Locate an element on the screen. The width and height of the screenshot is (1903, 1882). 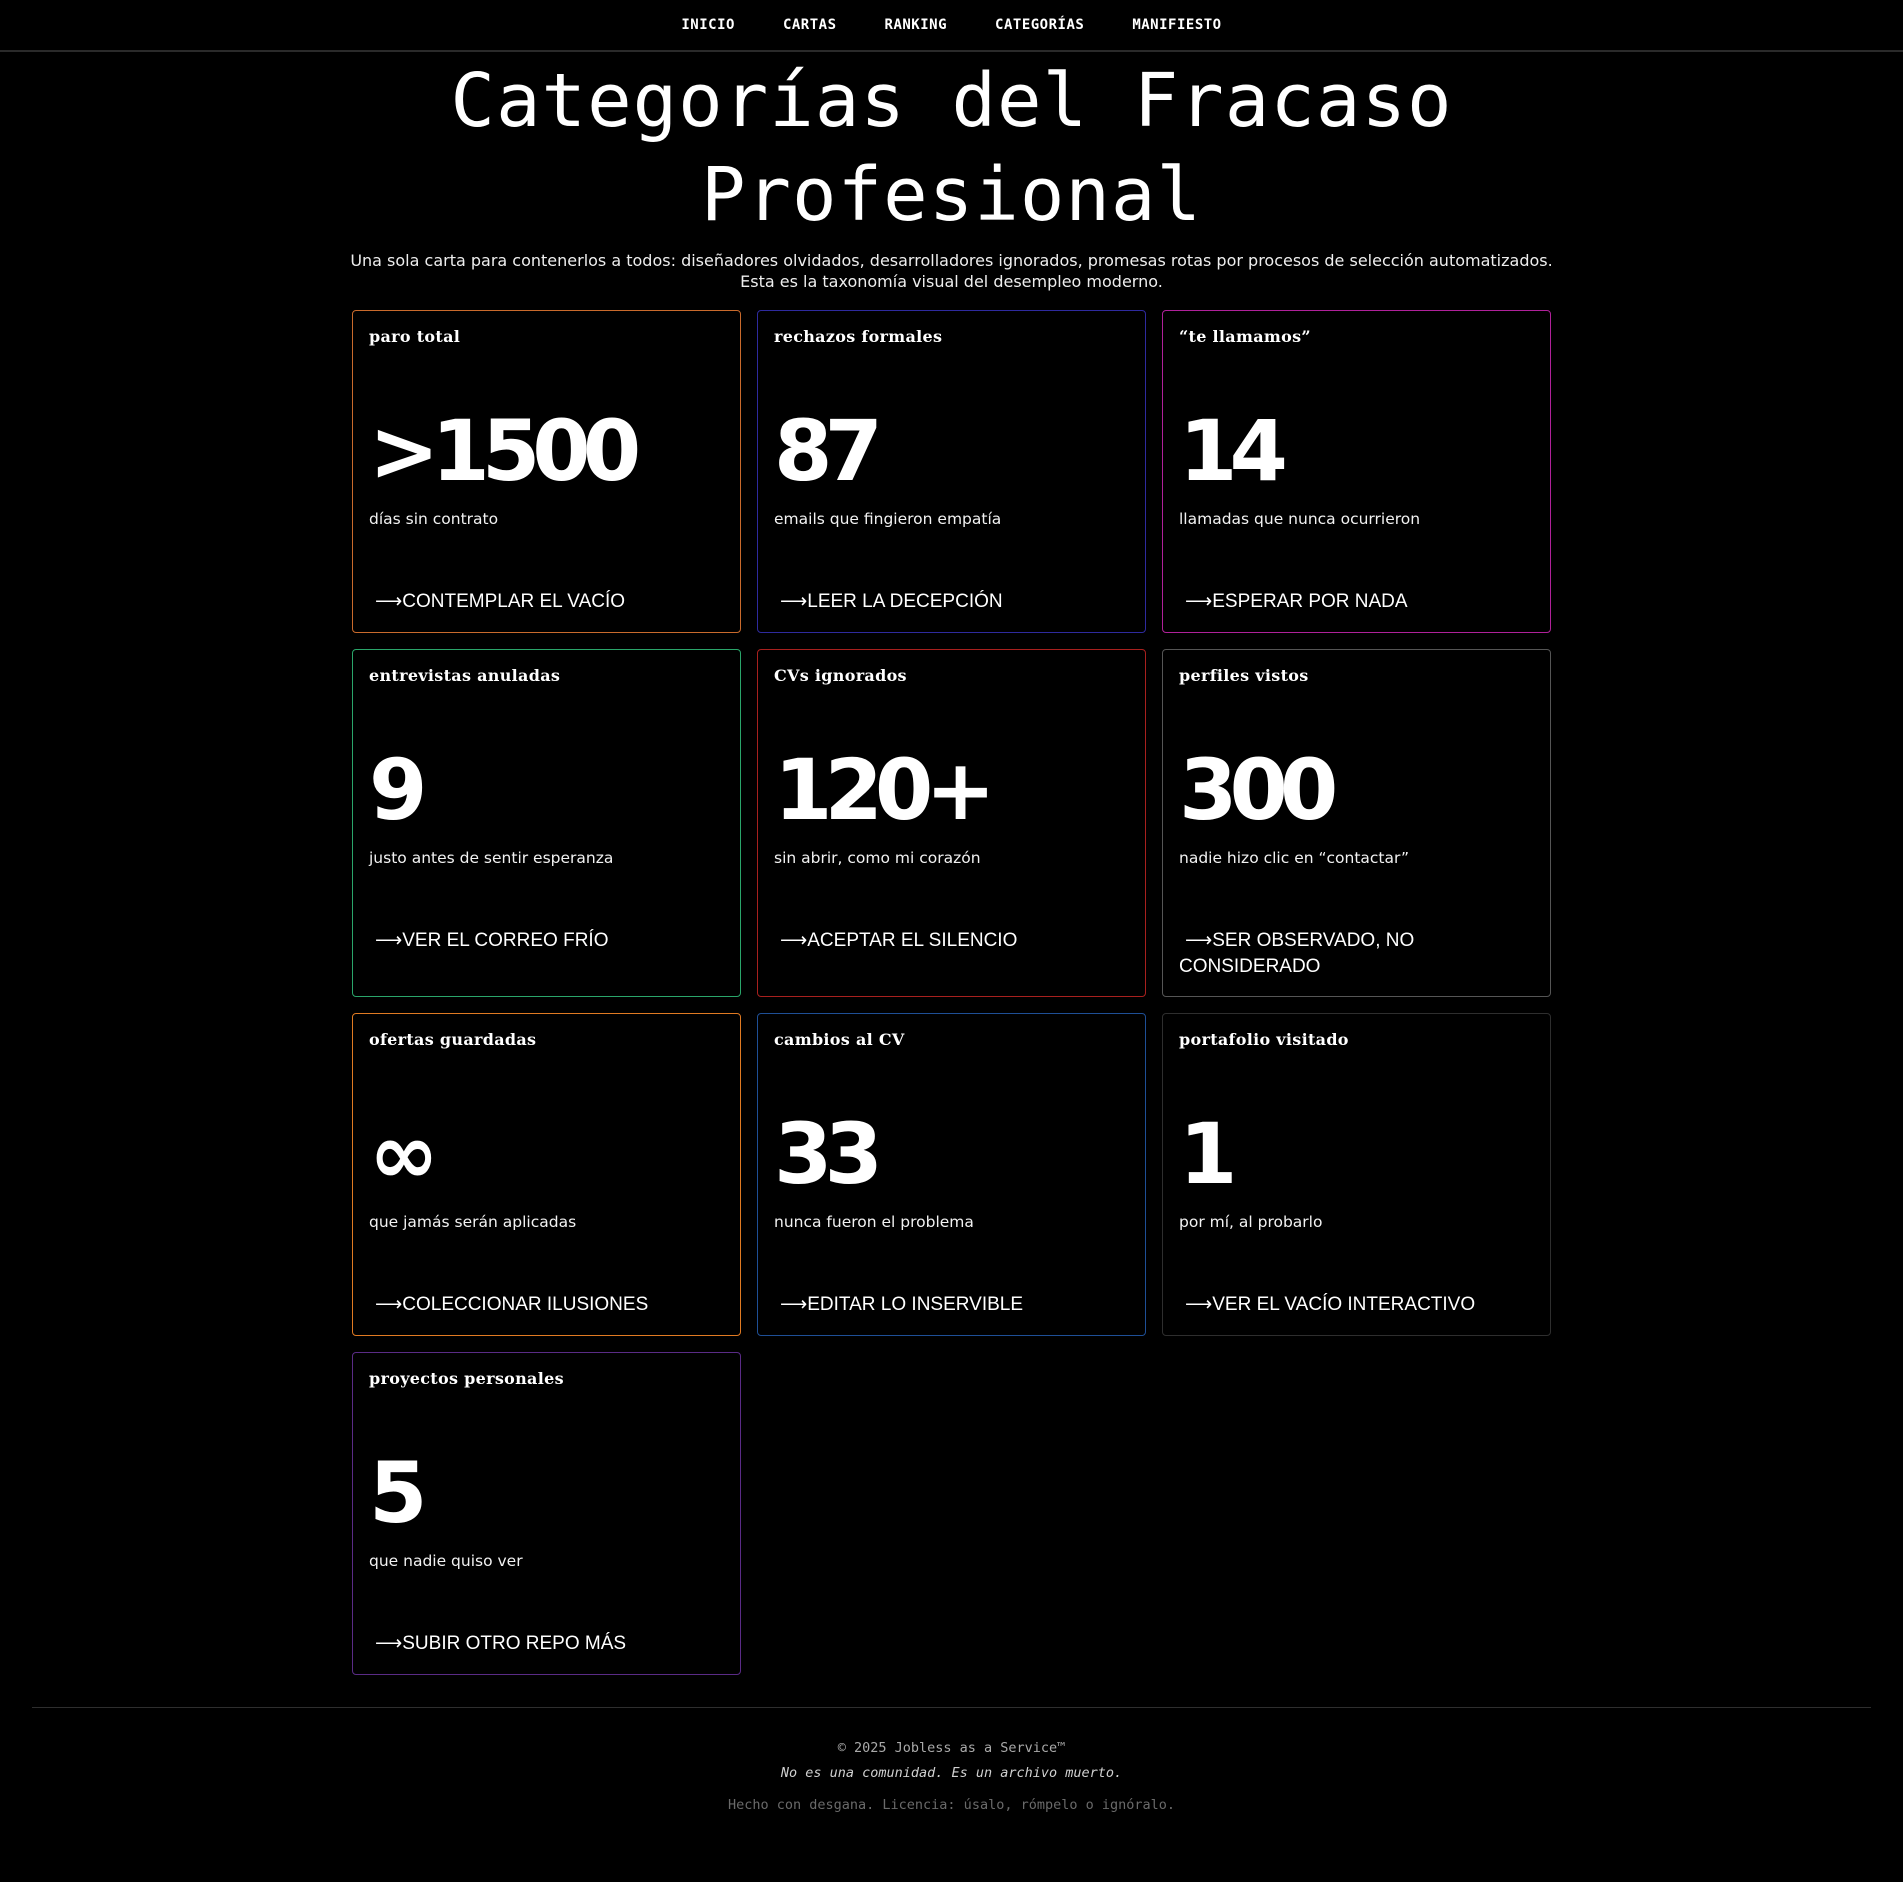
card-link-label: EDITAR LO INSERVIBLE is located at coordinates (915, 1304).